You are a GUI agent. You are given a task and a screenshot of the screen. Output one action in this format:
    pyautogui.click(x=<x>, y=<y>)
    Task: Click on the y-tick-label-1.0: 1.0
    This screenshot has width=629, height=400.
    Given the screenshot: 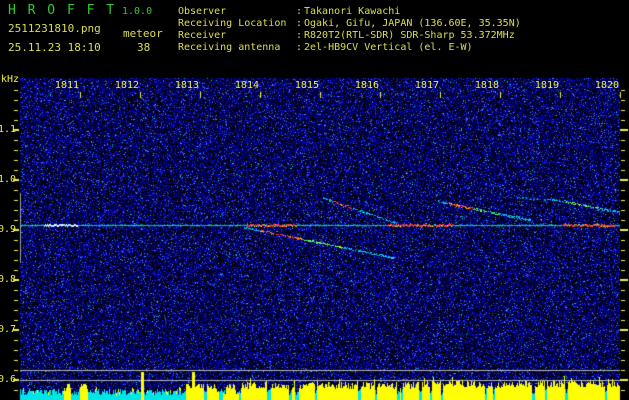 What is the action you would take?
    pyautogui.click(x=8, y=179)
    